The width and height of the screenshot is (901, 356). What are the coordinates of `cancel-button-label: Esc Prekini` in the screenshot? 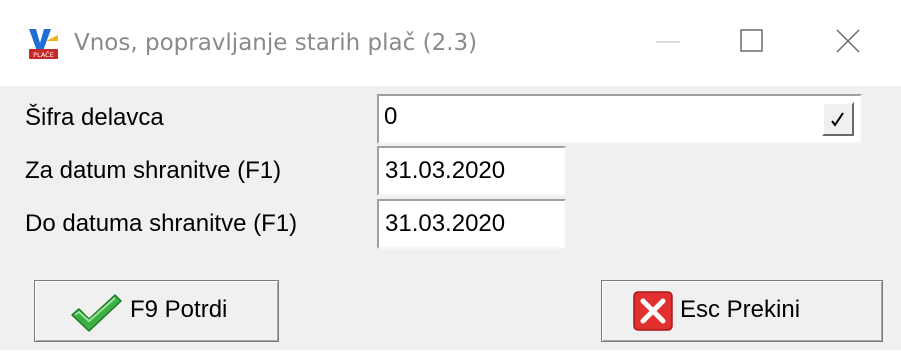 It's located at (740, 309).